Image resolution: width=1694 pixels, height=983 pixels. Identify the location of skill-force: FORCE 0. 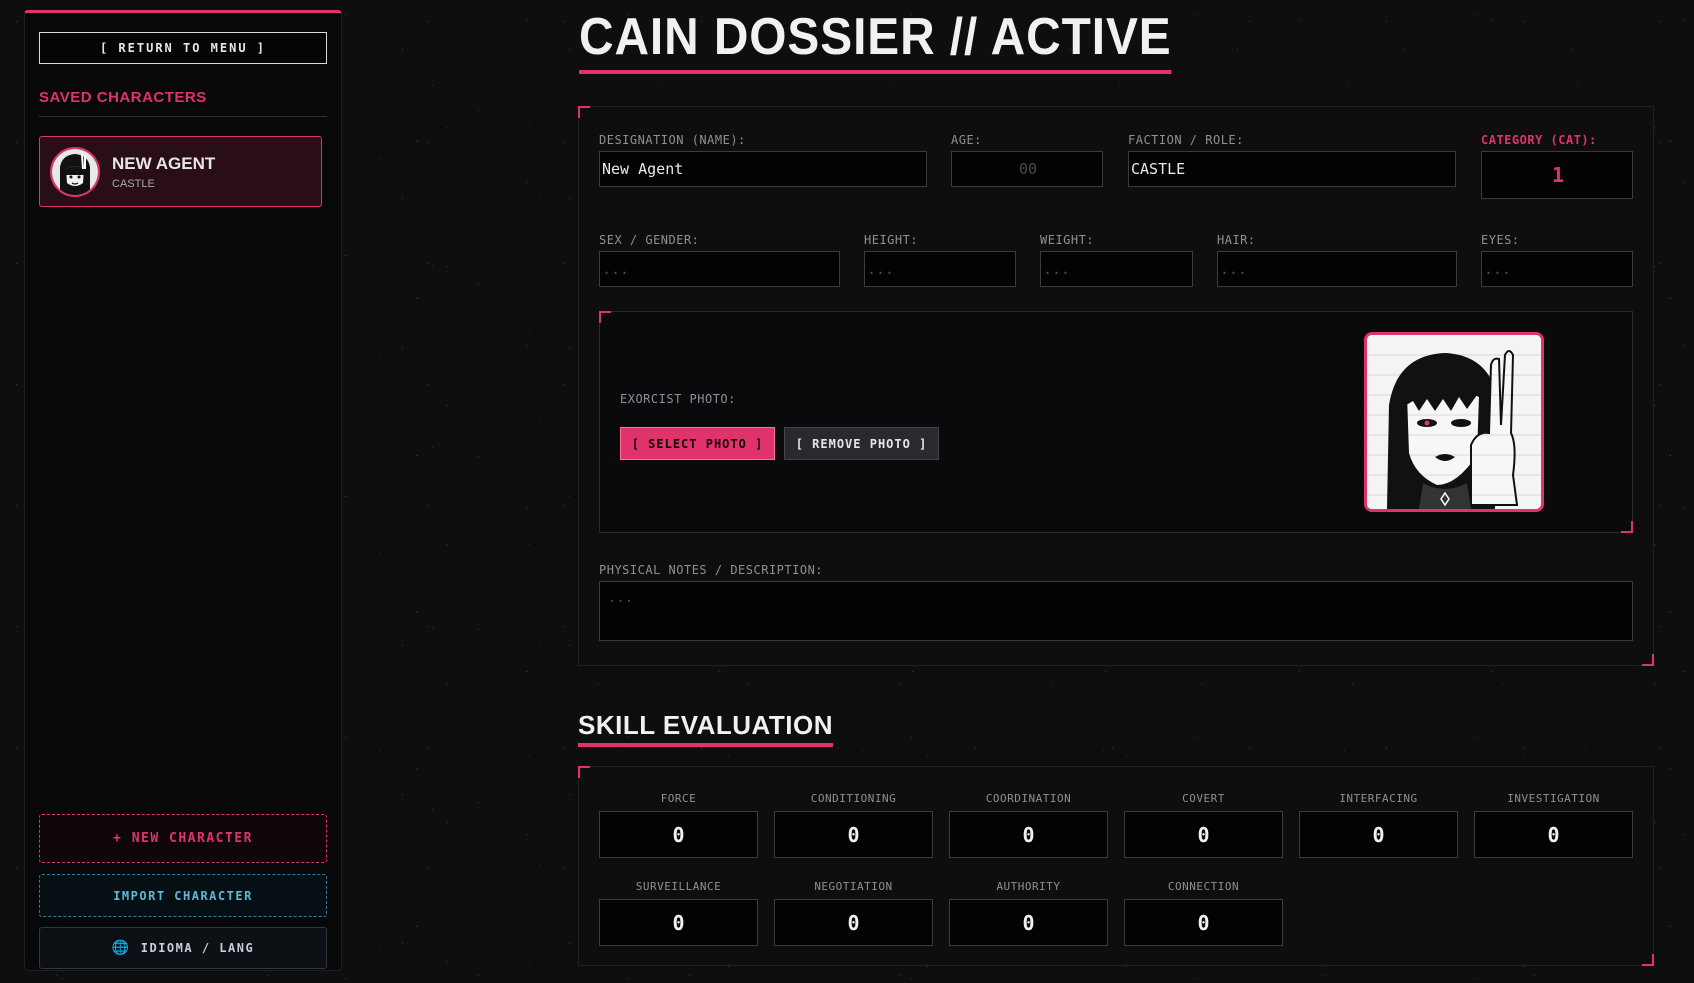
(678, 825).